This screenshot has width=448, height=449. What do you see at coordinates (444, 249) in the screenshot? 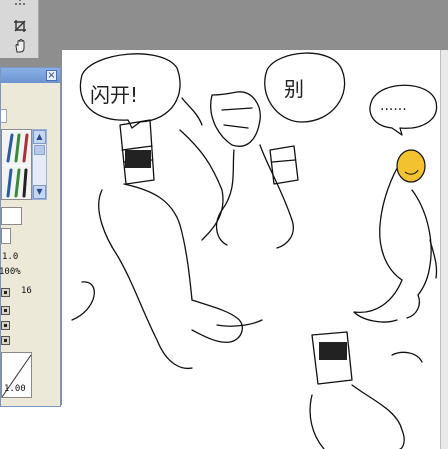
I see `canvas-vertical-scrollbar` at bounding box center [444, 249].